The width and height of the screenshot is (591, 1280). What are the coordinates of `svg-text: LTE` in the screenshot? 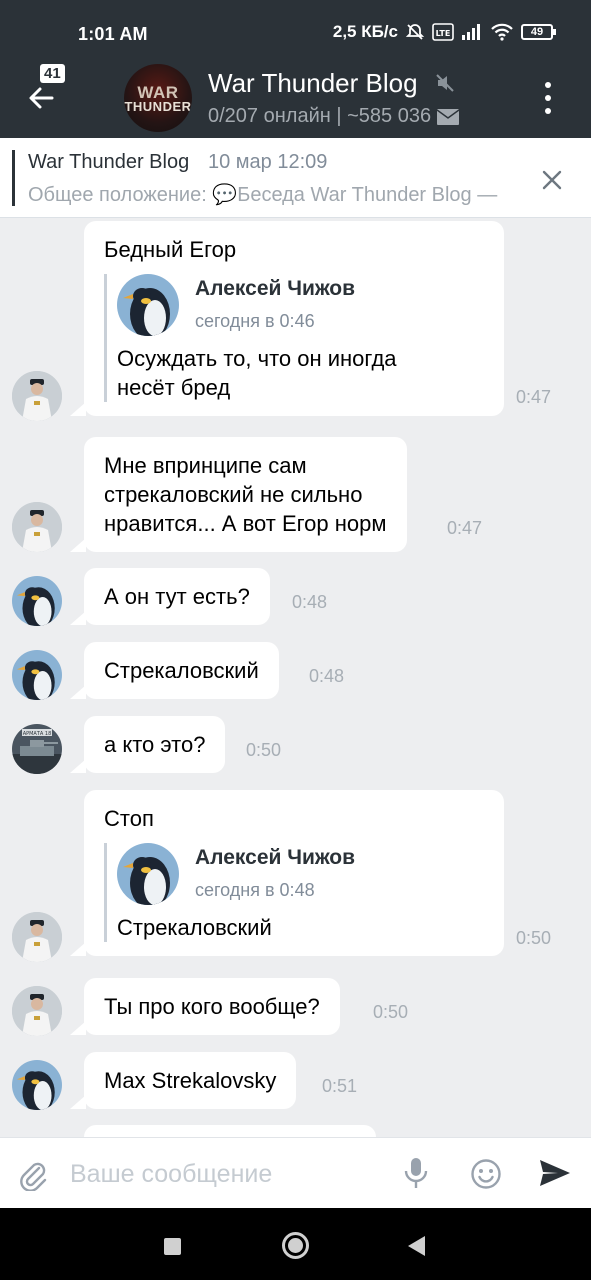 It's located at (443, 33).